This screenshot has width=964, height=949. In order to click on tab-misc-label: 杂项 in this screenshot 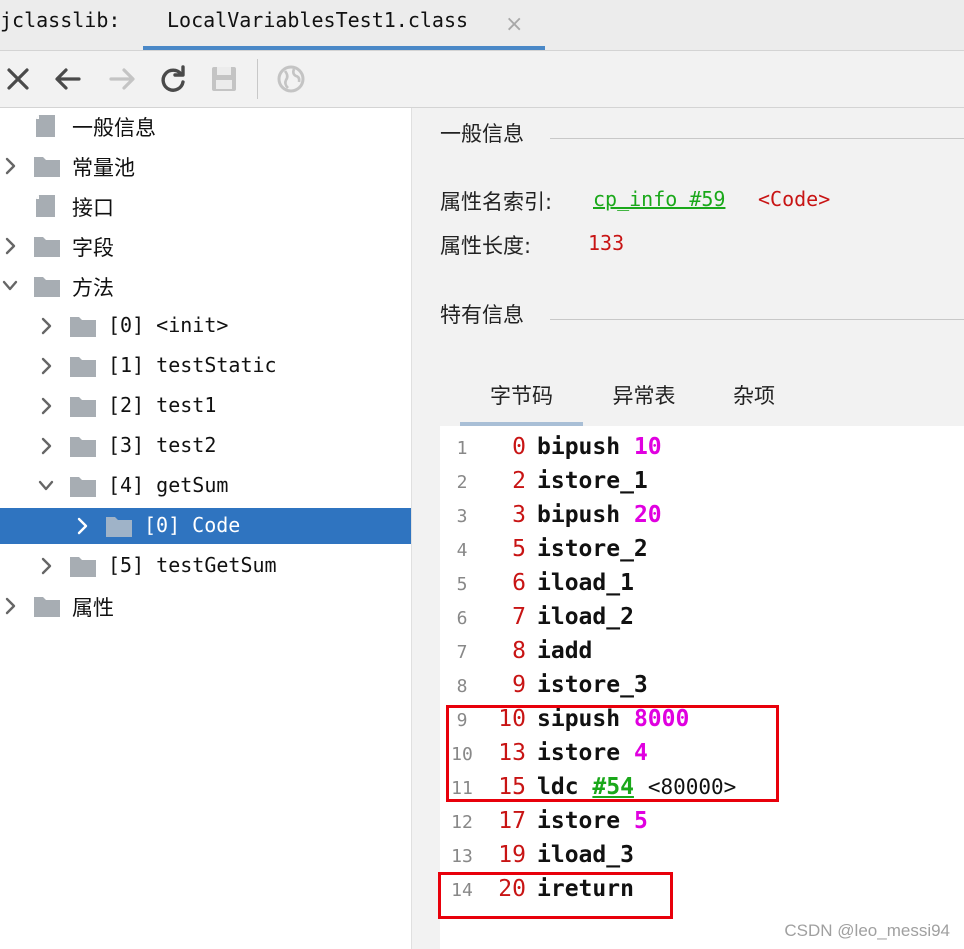, I will do `click(754, 396)`.